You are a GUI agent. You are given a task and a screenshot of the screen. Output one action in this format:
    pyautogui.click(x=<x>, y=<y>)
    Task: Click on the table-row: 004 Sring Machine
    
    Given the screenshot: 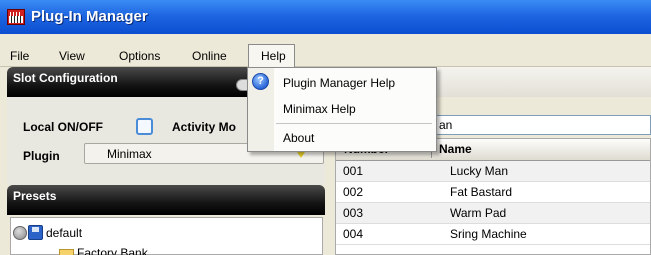 What is the action you would take?
    pyautogui.click(x=493, y=234)
    